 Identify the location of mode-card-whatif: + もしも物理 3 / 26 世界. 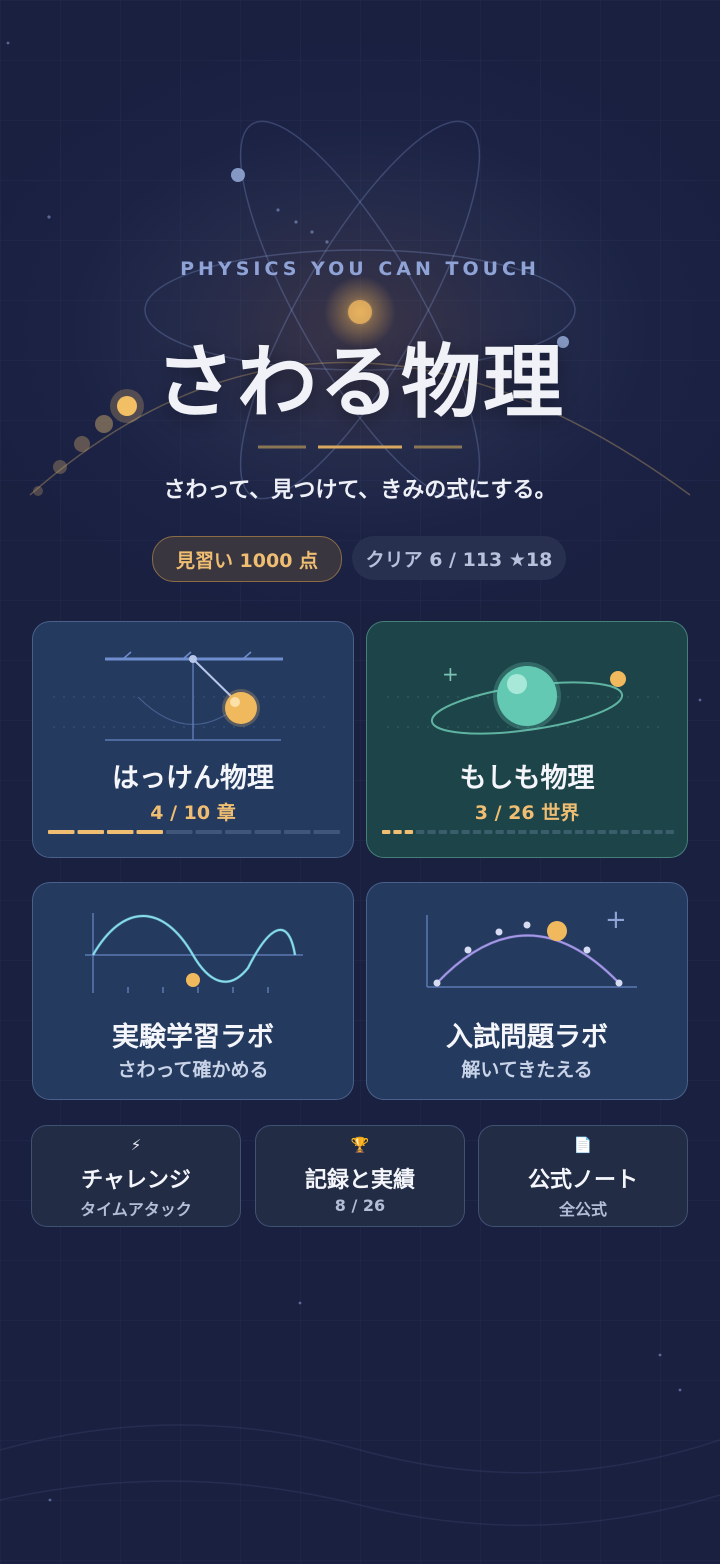
(527, 739).